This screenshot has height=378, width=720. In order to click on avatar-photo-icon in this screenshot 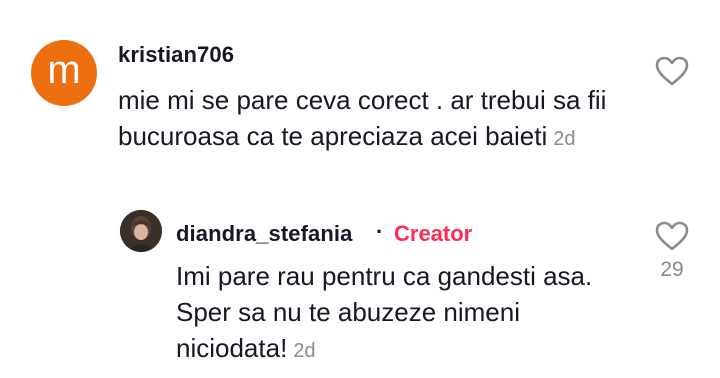, I will do `click(141, 231)`.